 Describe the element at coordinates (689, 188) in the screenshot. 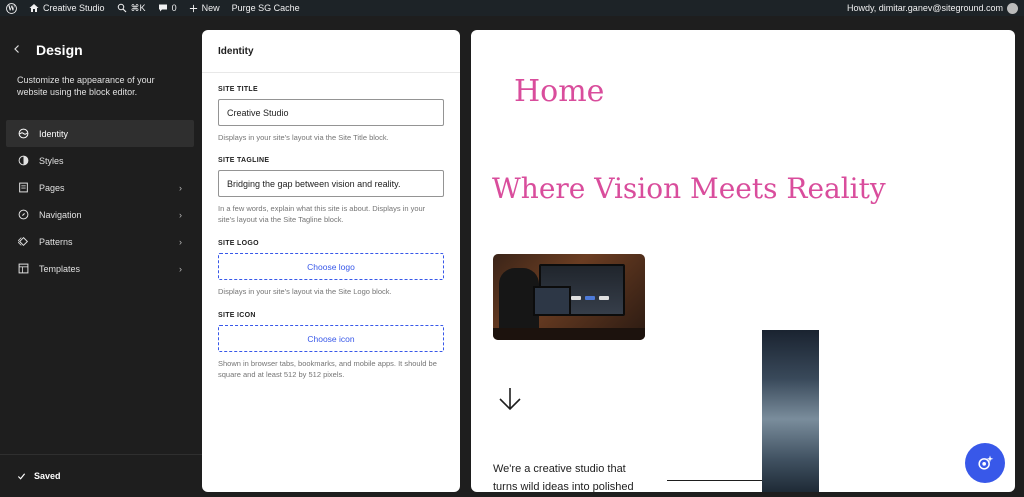

I see `preview-headline: Where Vision Meets Reality` at that location.